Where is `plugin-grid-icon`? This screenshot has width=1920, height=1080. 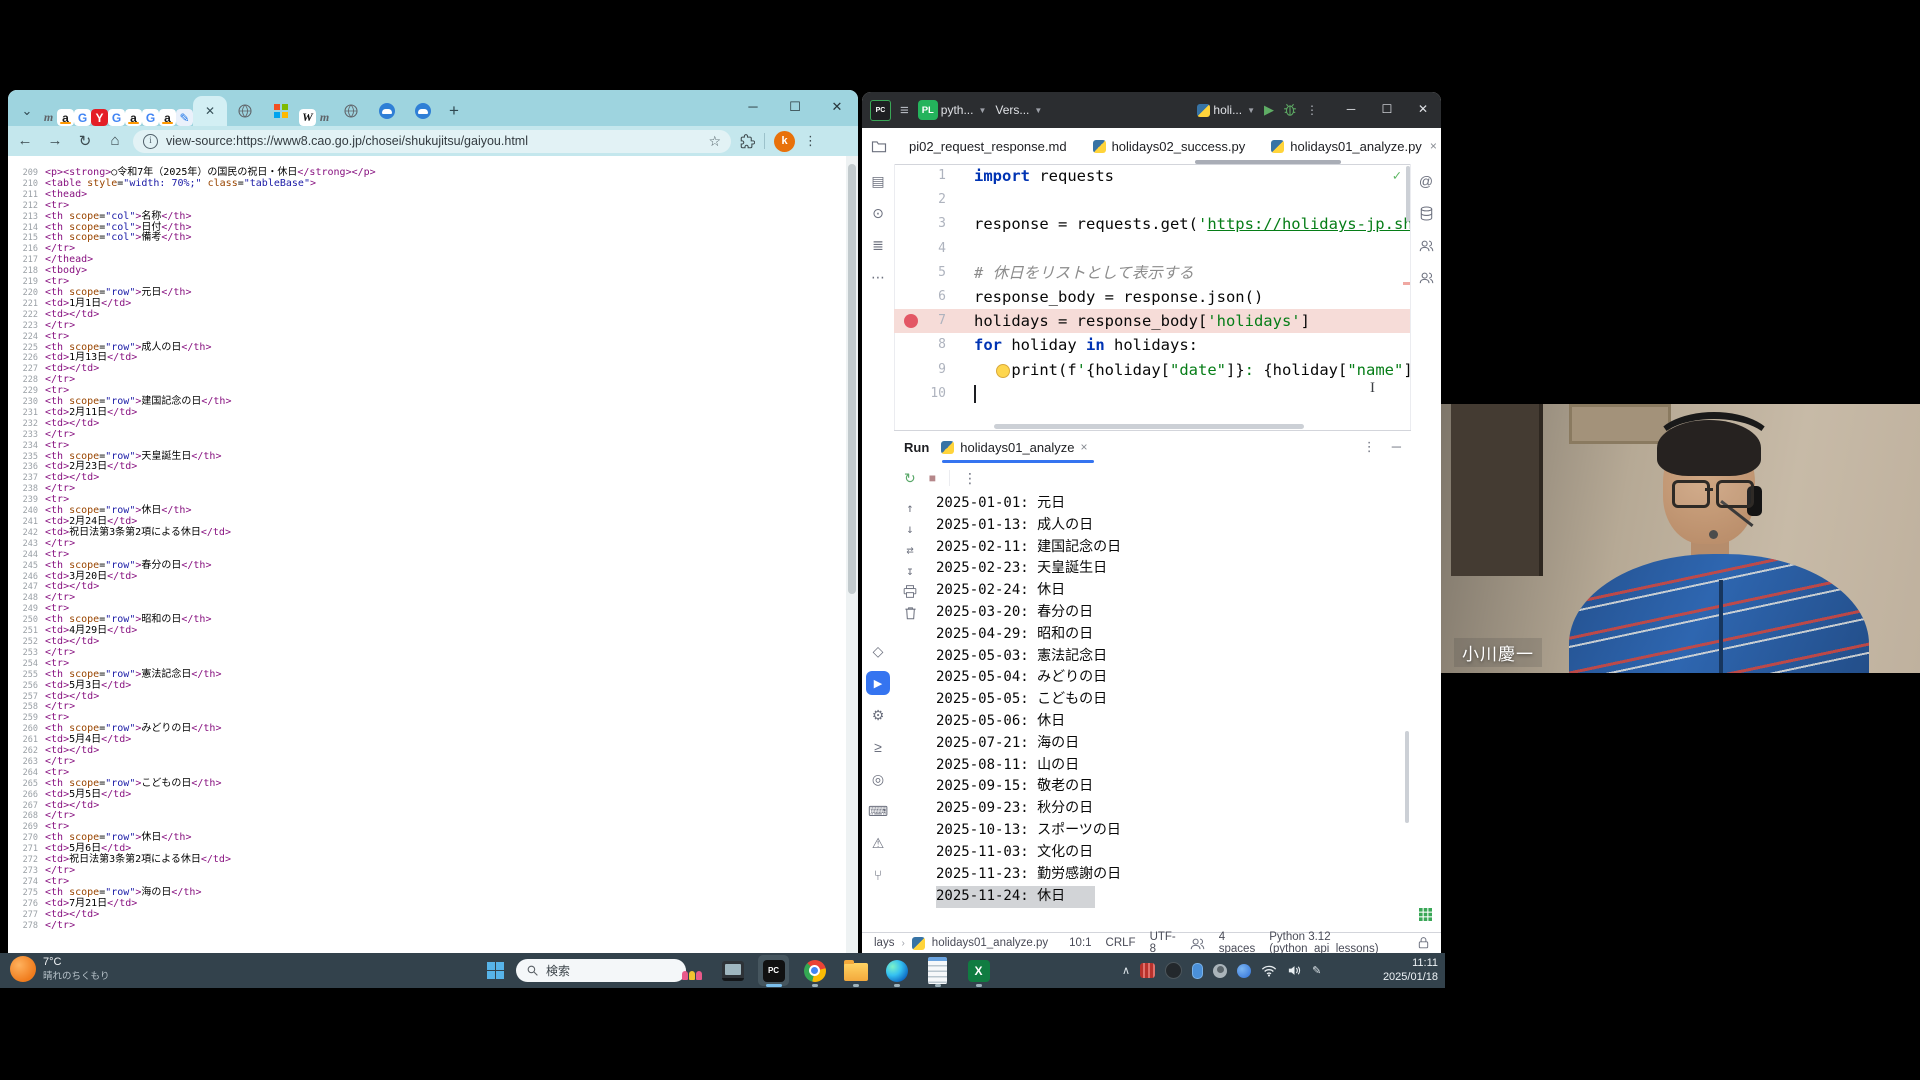 plugin-grid-icon is located at coordinates (1425, 914).